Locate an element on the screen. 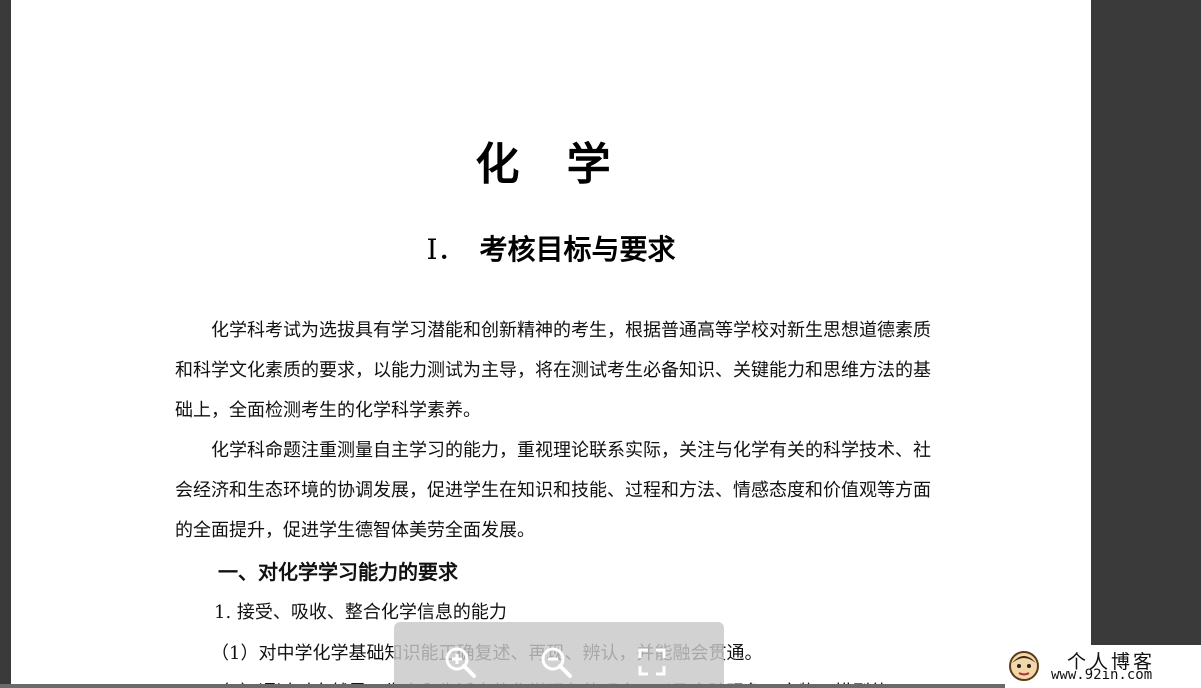 The height and width of the screenshot is (688, 1201). section-heading: I． 考核目标与要求 is located at coordinates (551, 248).